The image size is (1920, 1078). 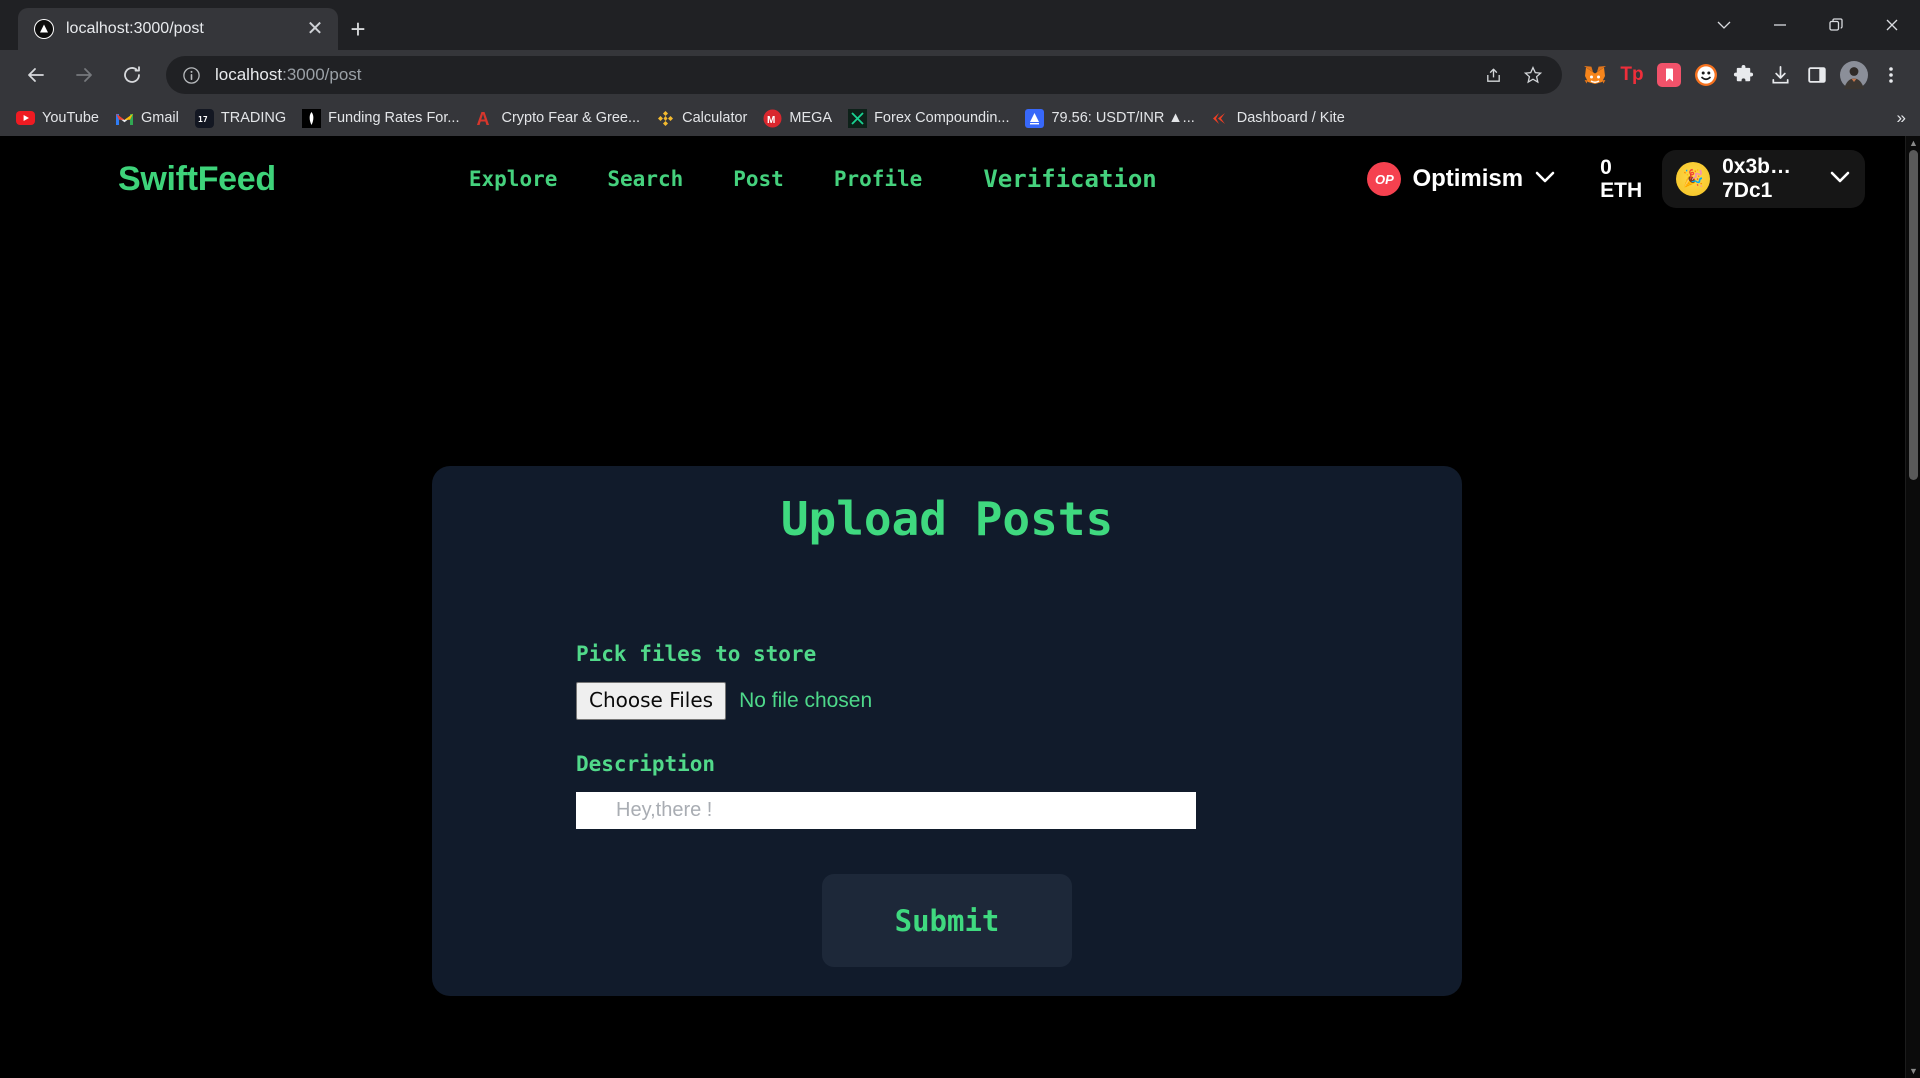 What do you see at coordinates (1901, 118) in the screenshot?
I see `bookmarks-overflow-button: »` at bounding box center [1901, 118].